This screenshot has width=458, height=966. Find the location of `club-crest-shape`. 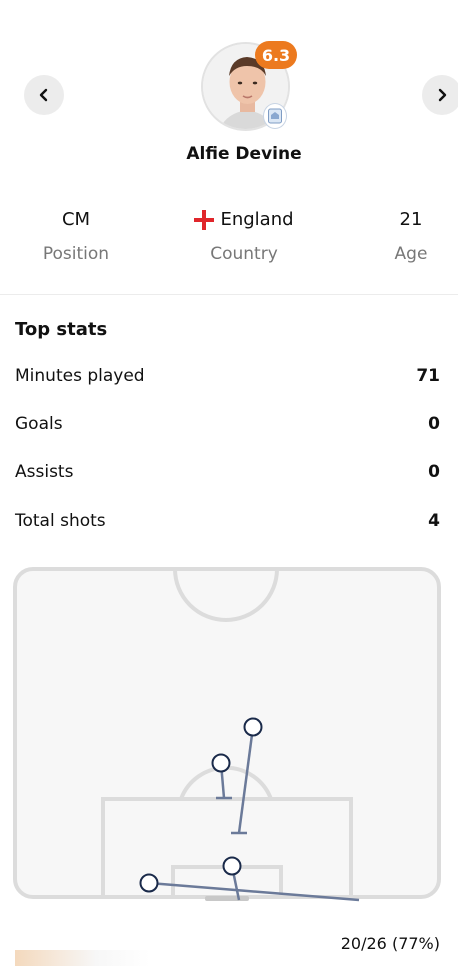

club-crest-shape is located at coordinates (275, 116).